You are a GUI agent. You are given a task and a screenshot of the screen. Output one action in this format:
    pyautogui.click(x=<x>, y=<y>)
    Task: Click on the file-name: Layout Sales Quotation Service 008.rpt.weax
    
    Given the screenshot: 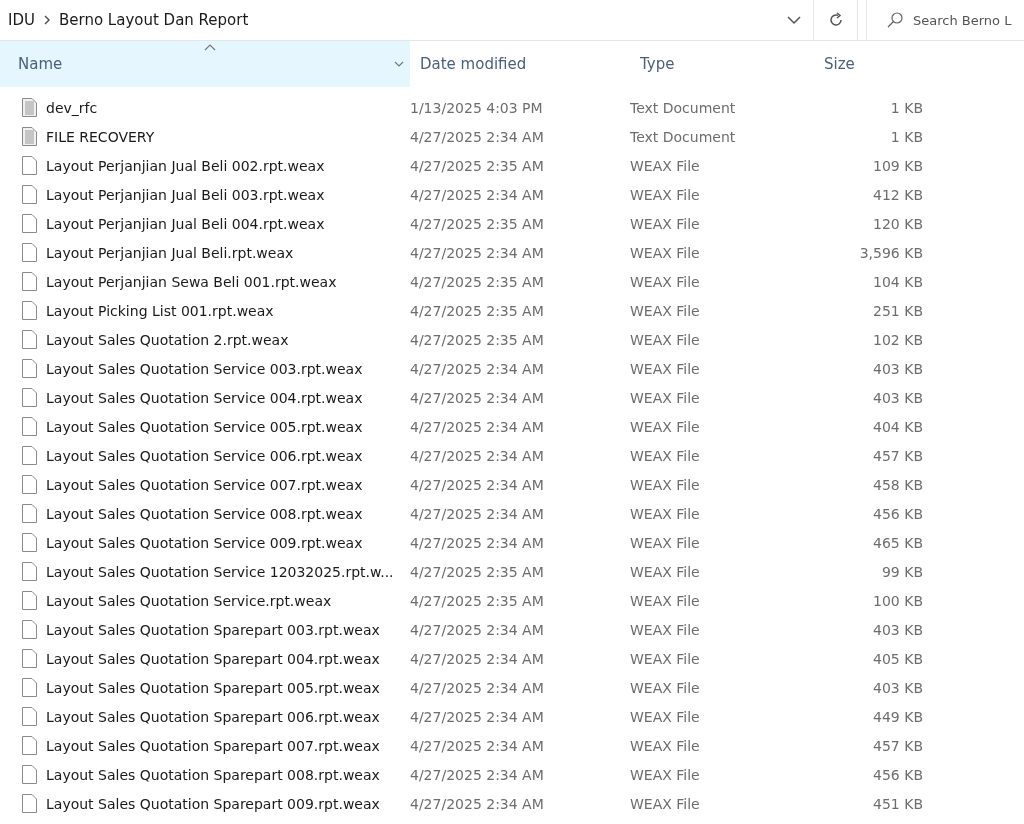 What is the action you would take?
    pyautogui.click(x=204, y=513)
    